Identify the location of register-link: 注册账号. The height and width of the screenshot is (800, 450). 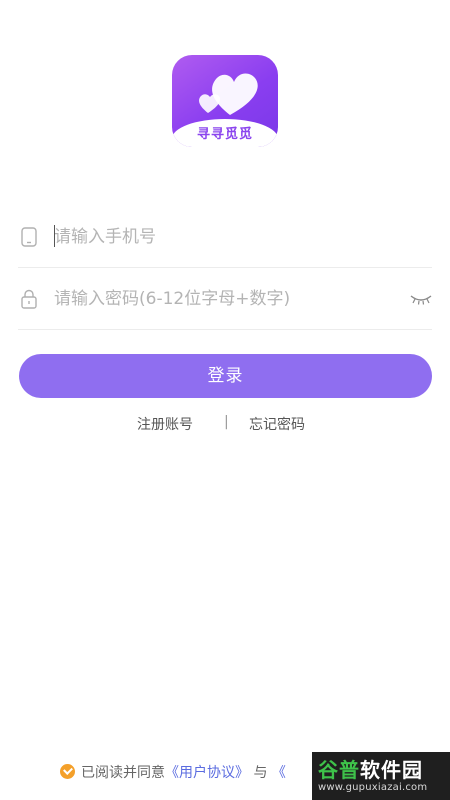
(165, 424).